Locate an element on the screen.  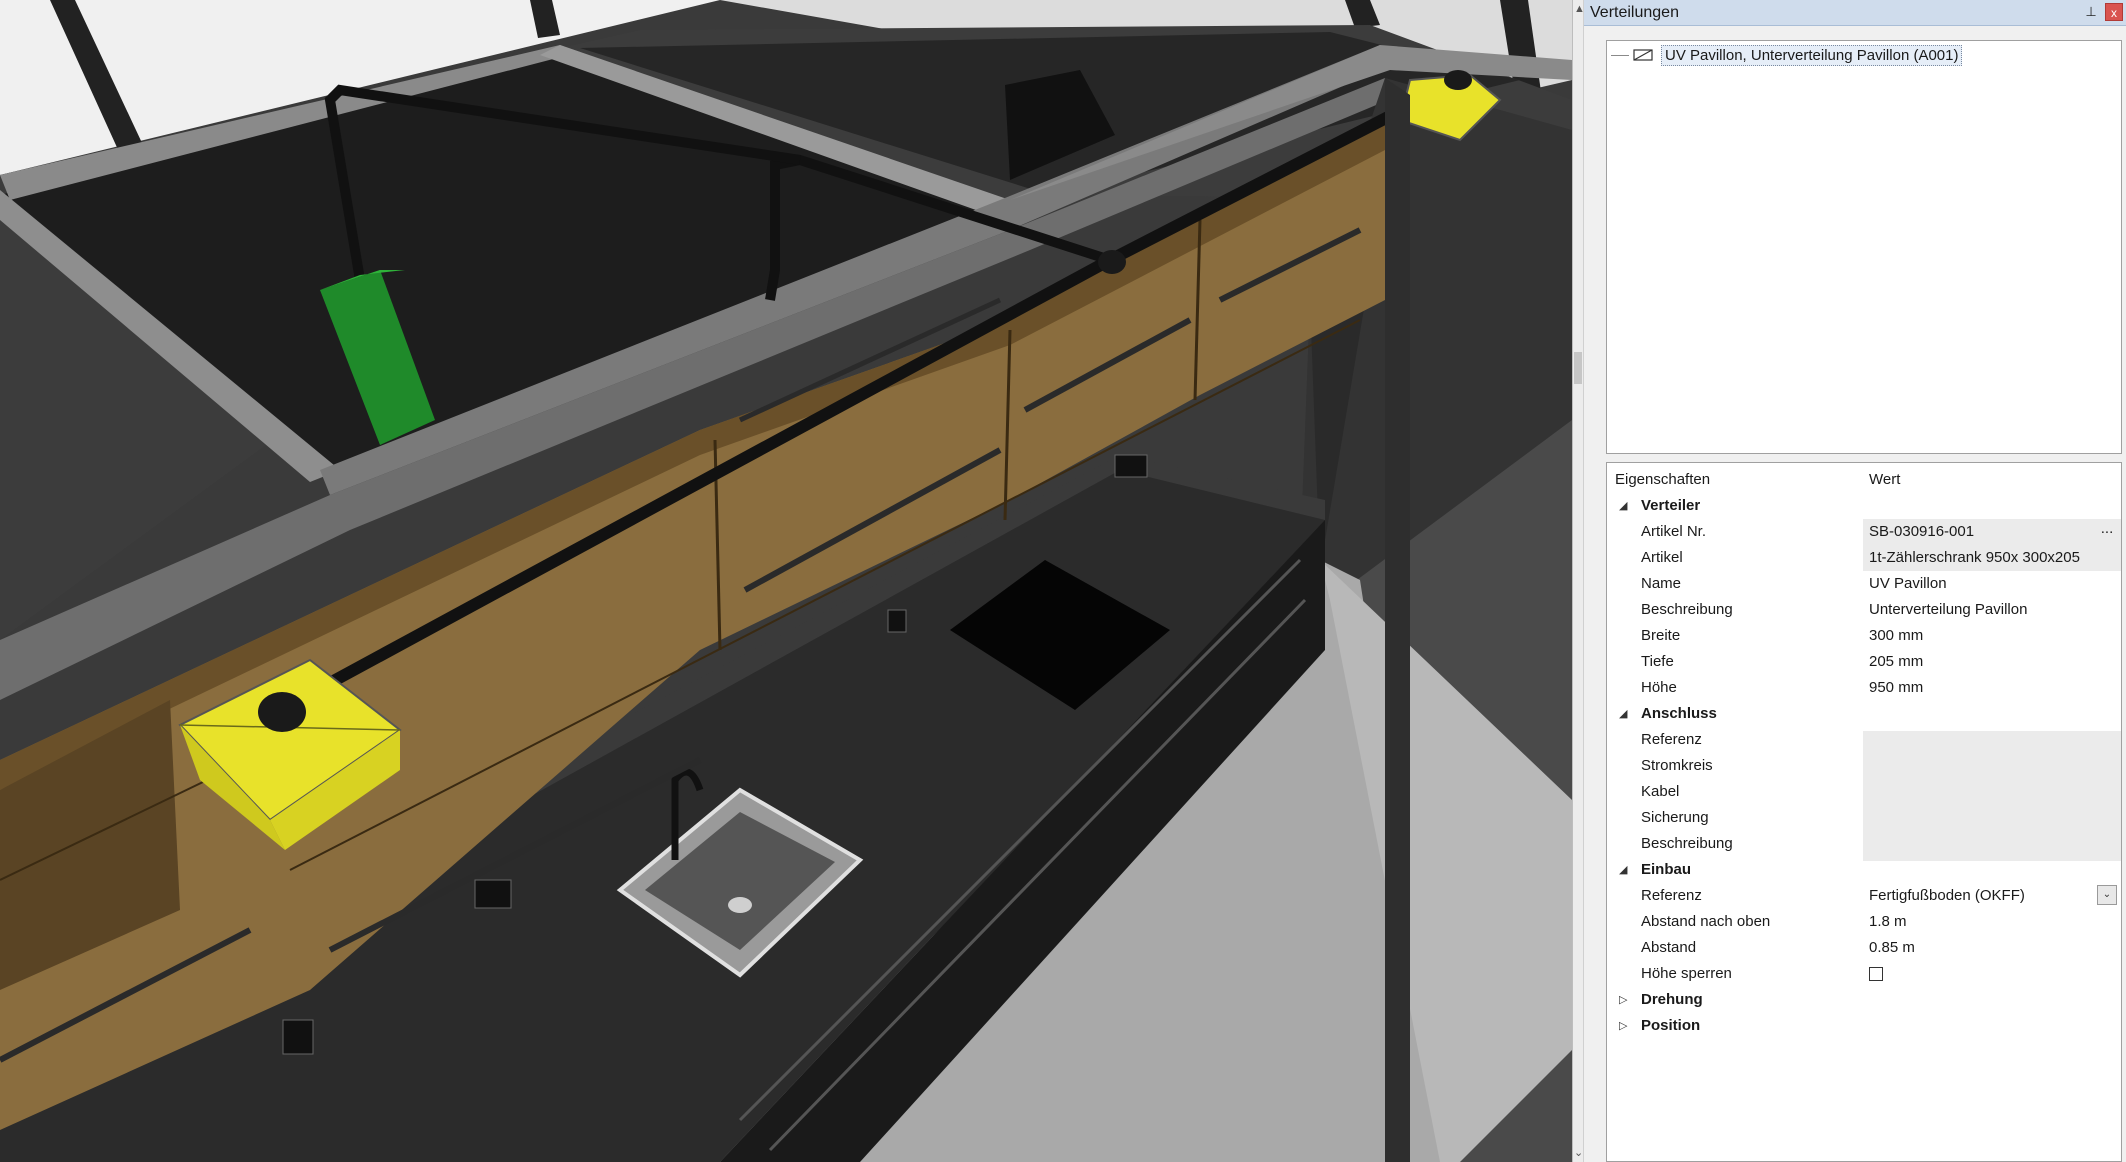
property-label: Breite is located at coordinates (1661, 635).